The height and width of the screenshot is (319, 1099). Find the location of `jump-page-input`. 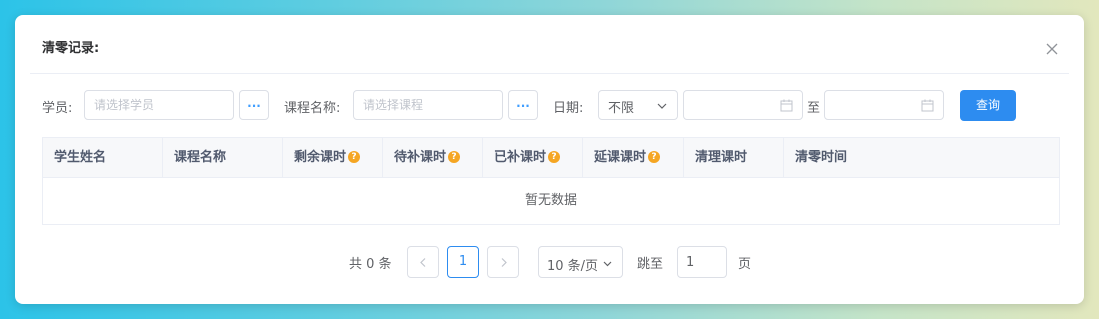

jump-page-input is located at coordinates (702, 262).